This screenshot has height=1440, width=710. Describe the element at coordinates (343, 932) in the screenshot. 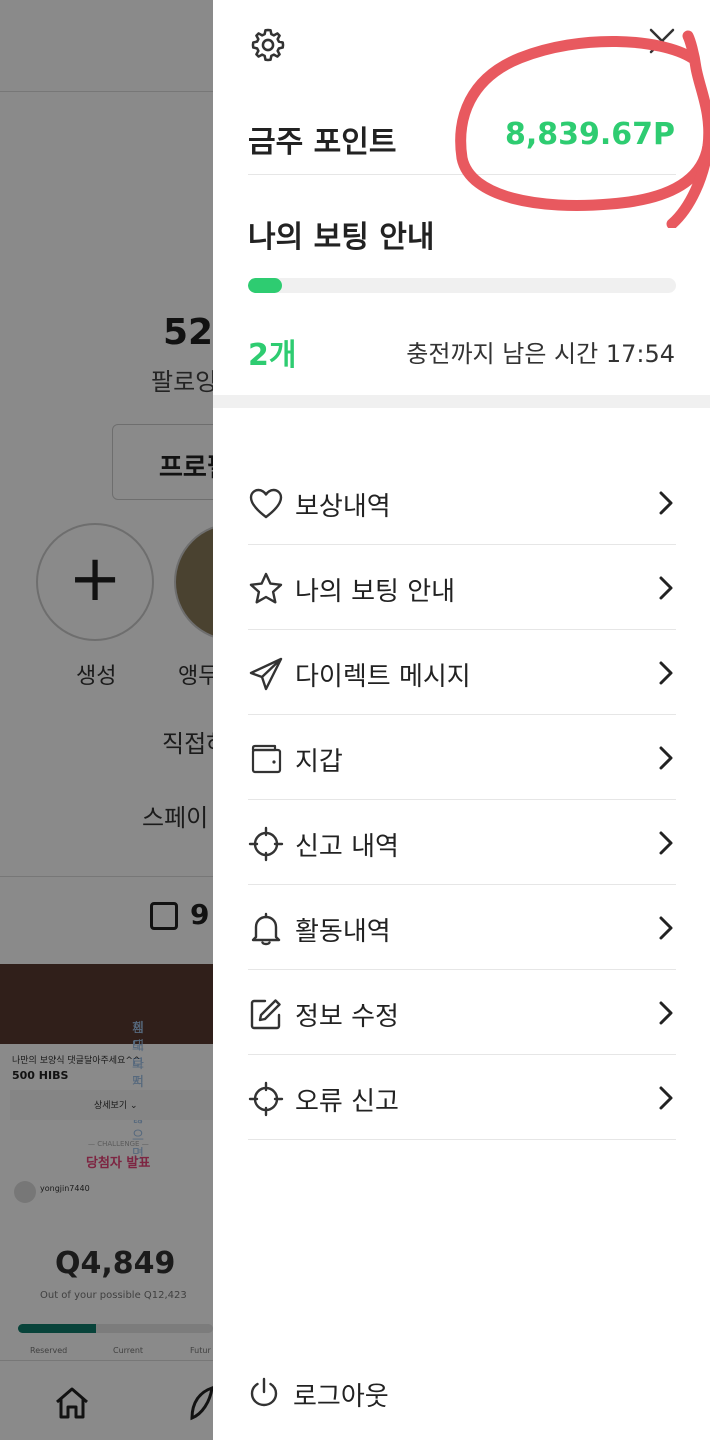

I see `menu-item-label: 활동내역` at that location.